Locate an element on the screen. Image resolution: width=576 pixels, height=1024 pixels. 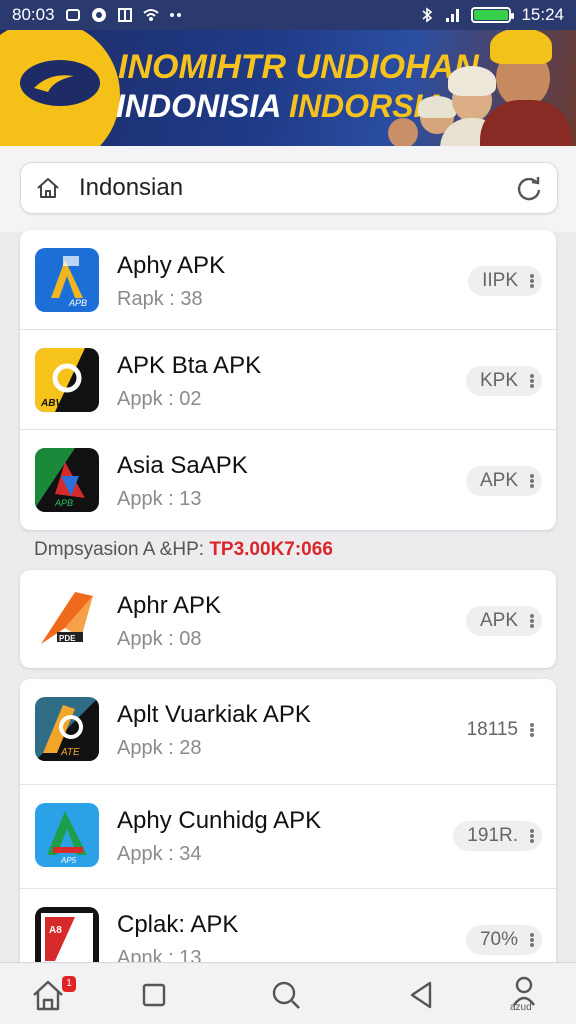
banner-word-1: INDONISIA is located at coordinates (198, 106).